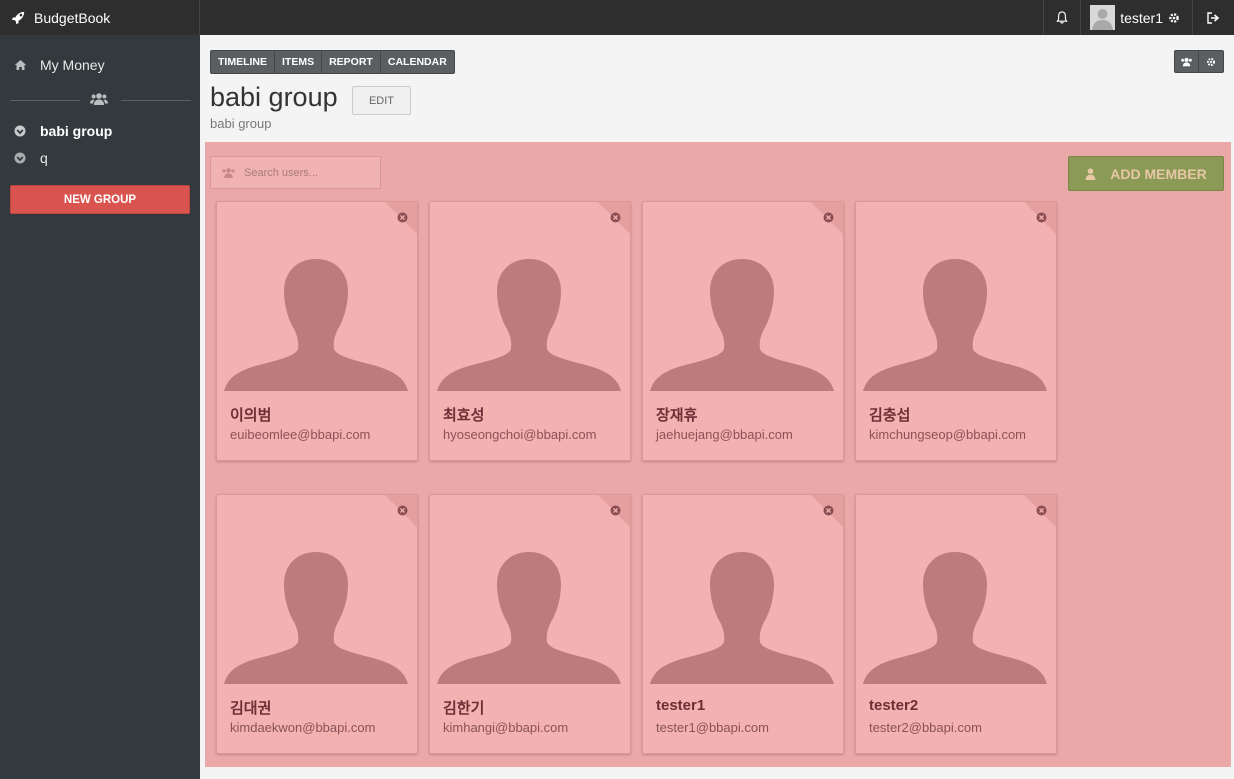 The image size is (1234, 779). I want to click on member-card: tester2 tester2@bbapi.com, so click(956, 624).